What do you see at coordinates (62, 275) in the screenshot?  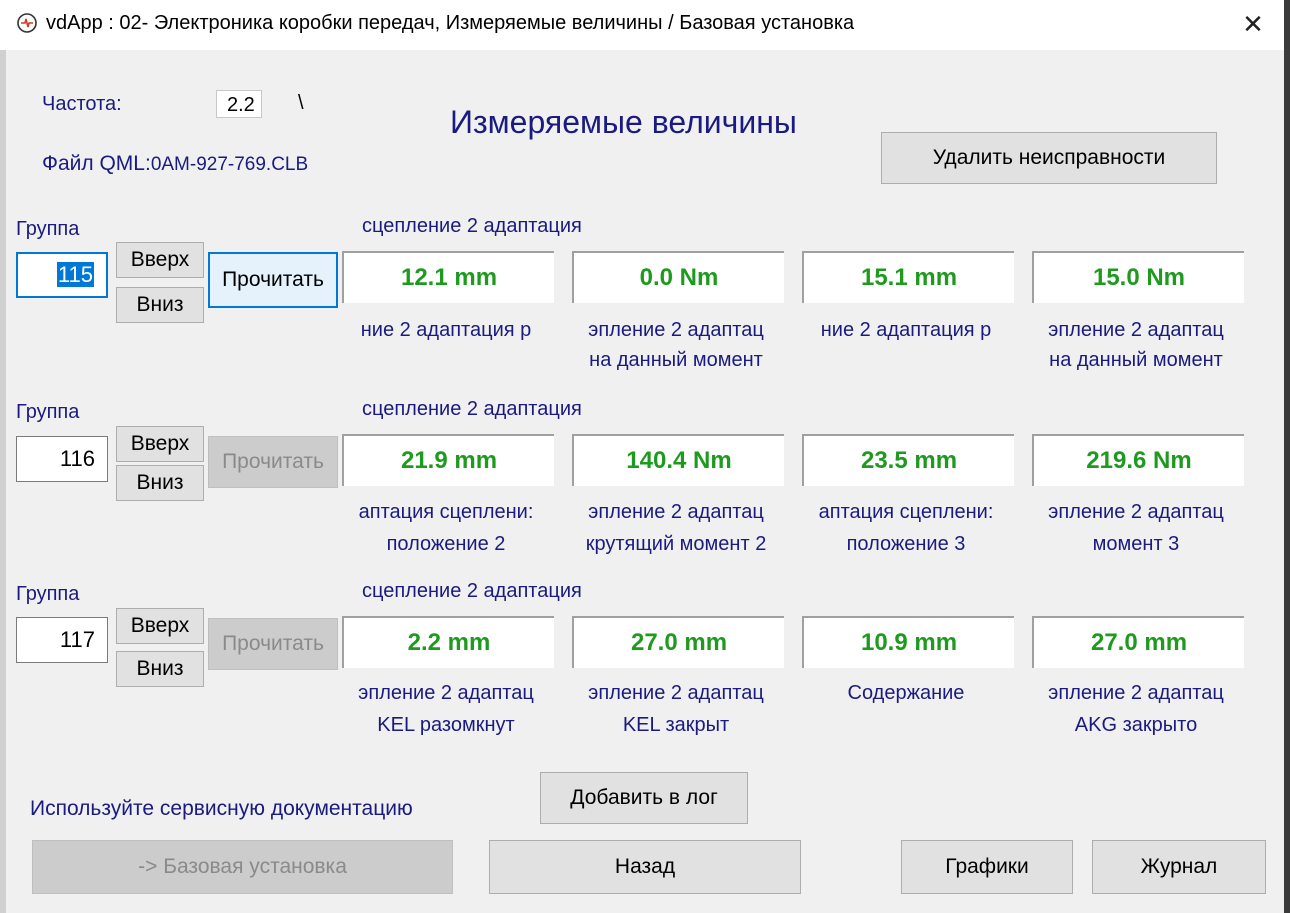 I see `group-number-input: 115` at bounding box center [62, 275].